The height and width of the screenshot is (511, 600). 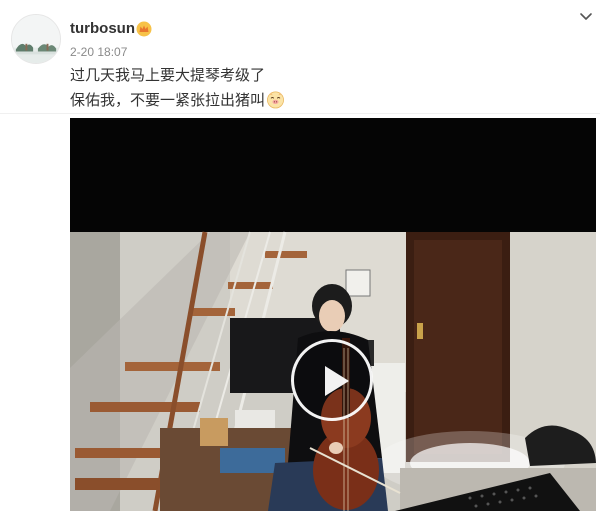 I want to click on post-text-line-2: 保佑我，不要一紧张拉出猪叫, so click(x=177, y=99).